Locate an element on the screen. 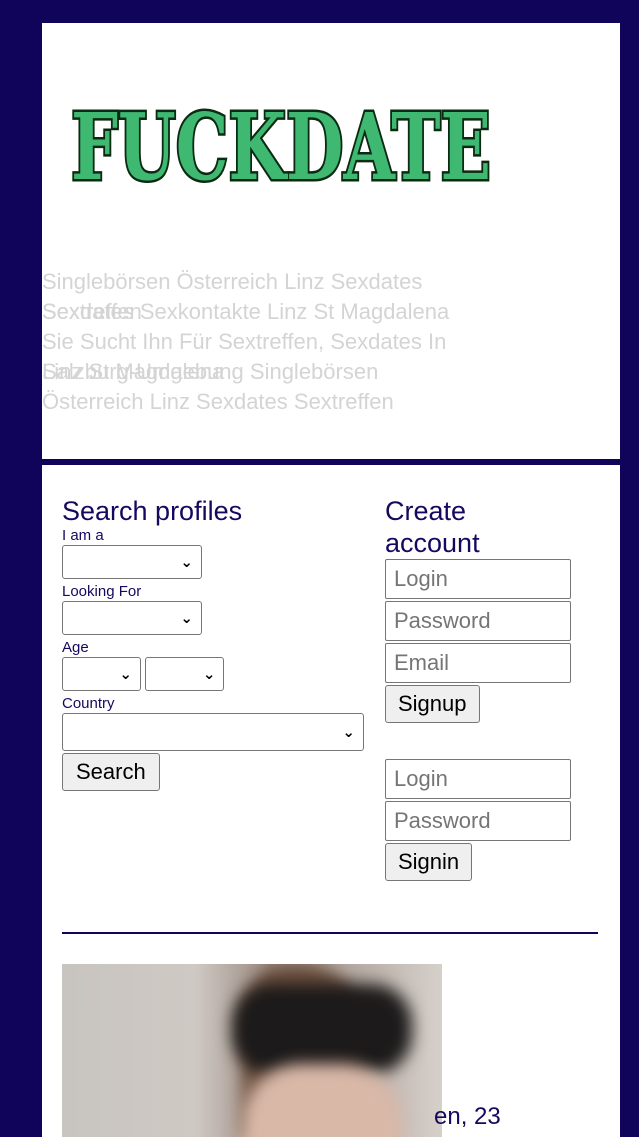 This screenshot has height=1137, width=639. search-title: Search profiles is located at coordinates (152, 511).